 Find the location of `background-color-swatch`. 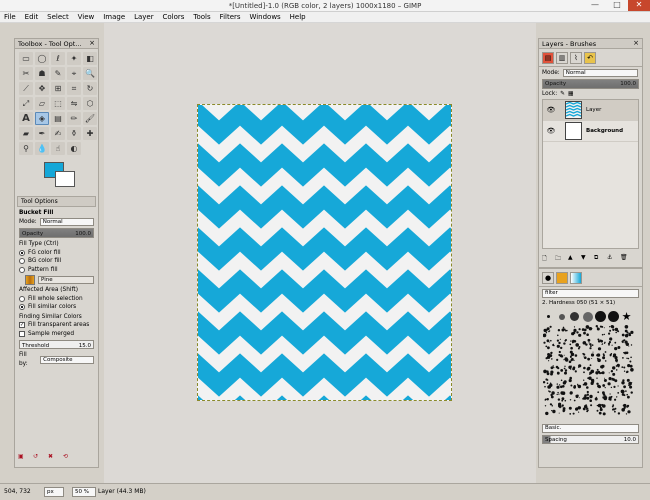

background-color-swatch is located at coordinates (65, 179).